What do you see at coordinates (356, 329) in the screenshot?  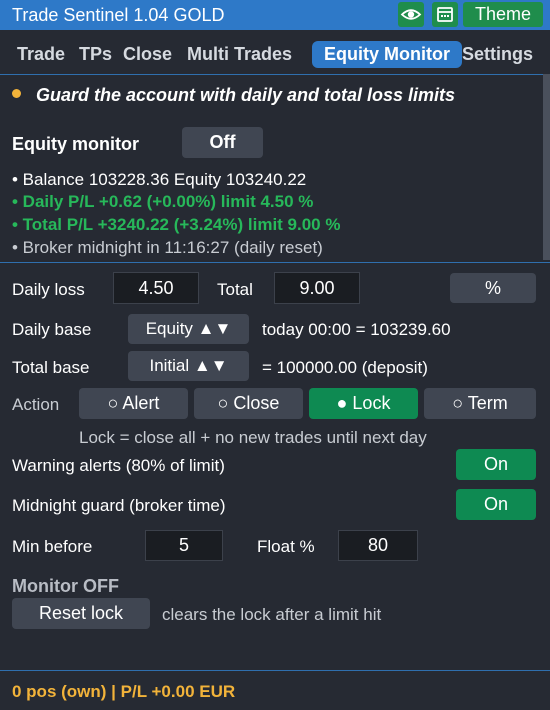 I see `daily-base-info: today 00:00 = 103239.60` at bounding box center [356, 329].